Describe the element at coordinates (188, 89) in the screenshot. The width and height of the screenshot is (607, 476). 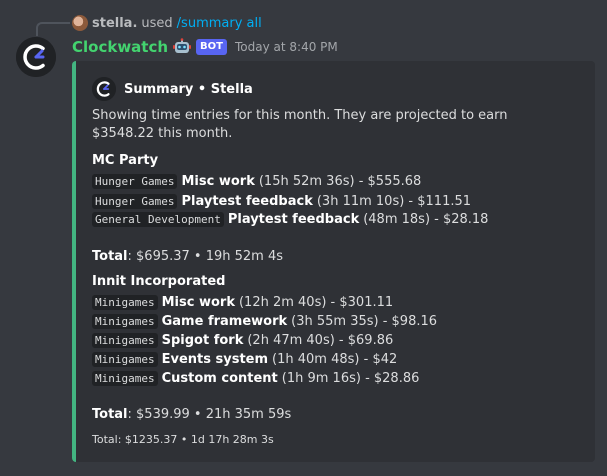
I see `embed-author-name: Summary • Stella` at that location.